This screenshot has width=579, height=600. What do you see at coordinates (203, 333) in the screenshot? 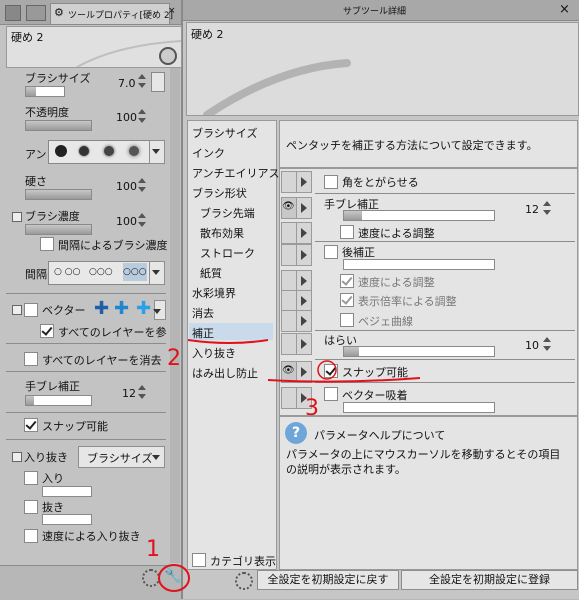
I see `category-correction: 補正` at bounding box center [203, 333].